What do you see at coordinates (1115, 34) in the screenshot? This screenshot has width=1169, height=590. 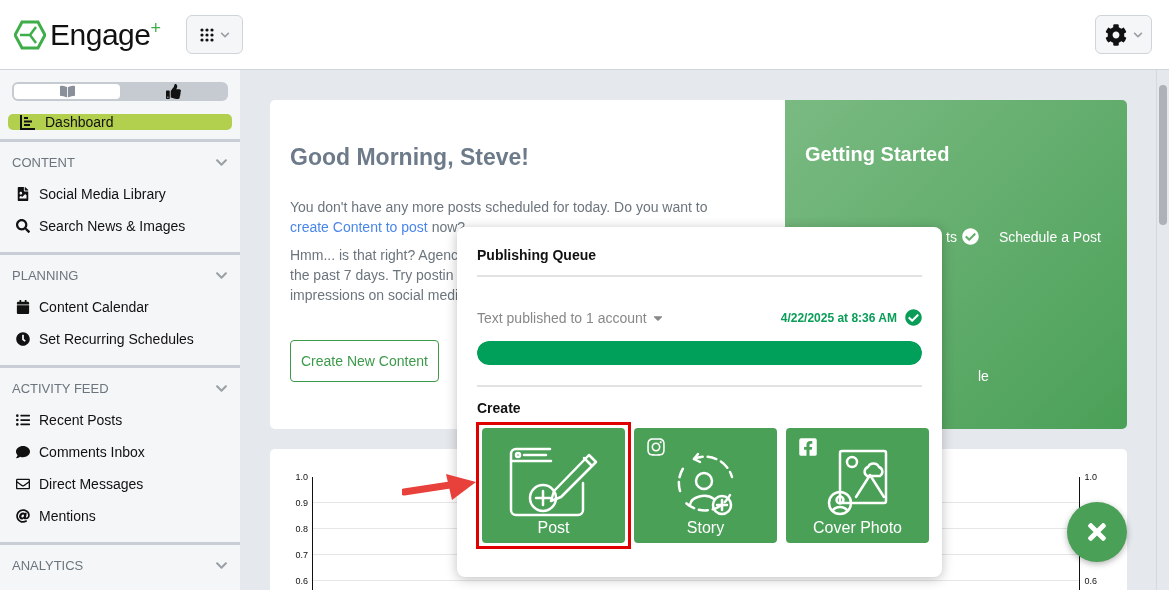 I see `settings-icon` at bounding box center [1115, 34].